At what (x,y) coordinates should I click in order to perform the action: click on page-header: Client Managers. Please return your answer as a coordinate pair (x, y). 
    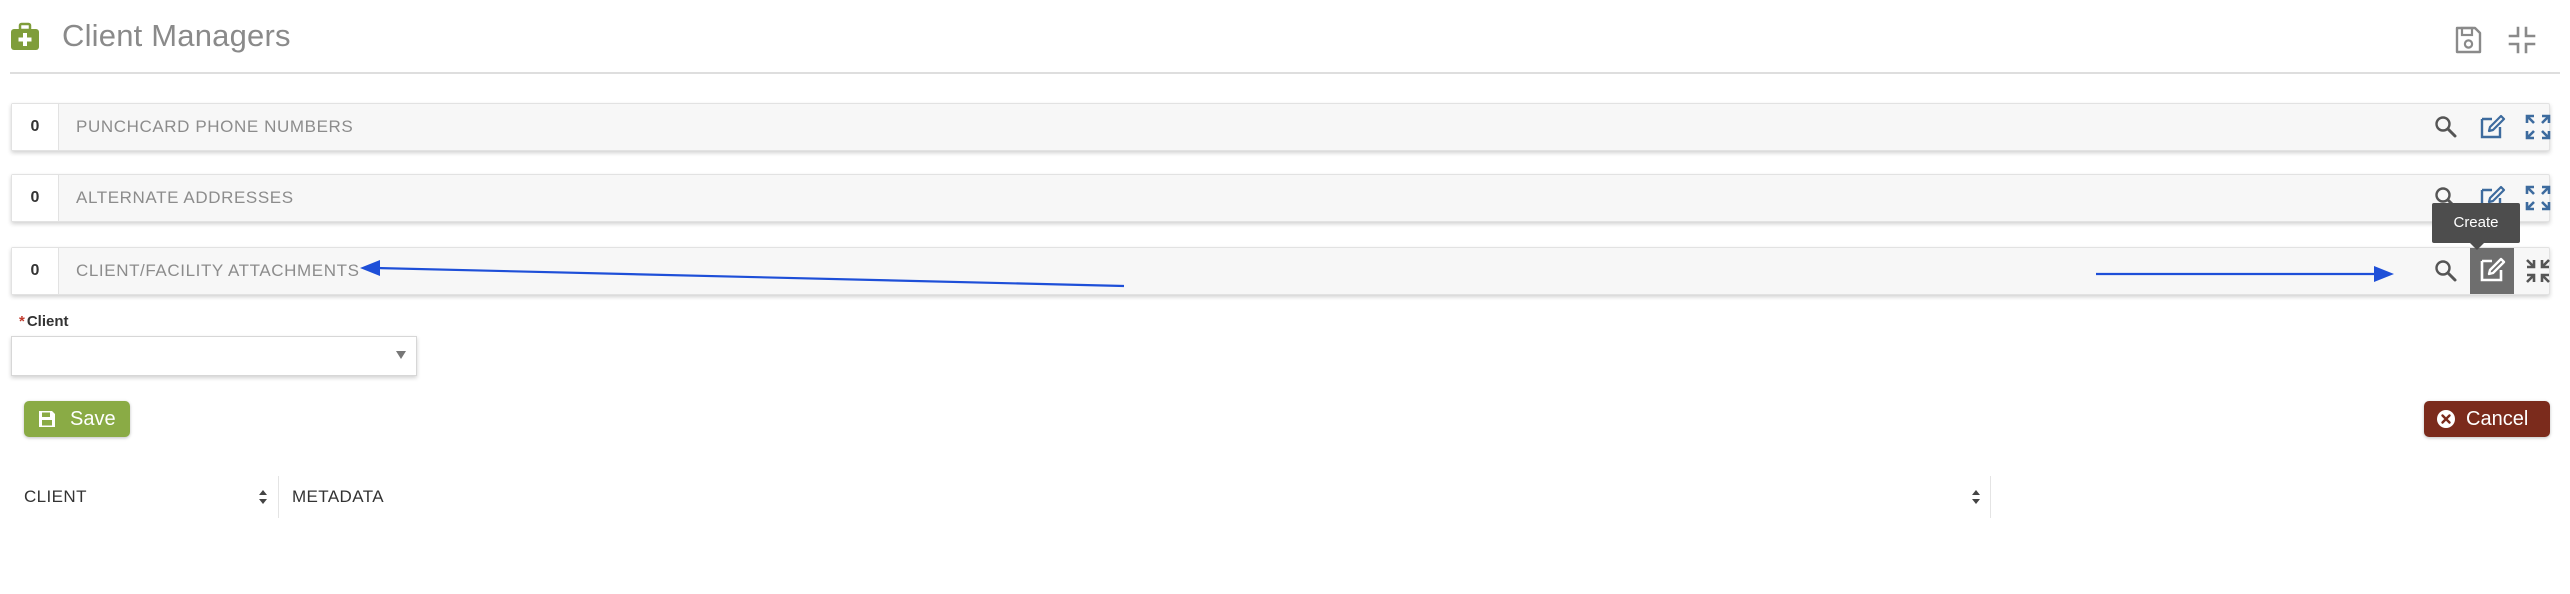
    Looking at the image, I should click on (1285, 37).